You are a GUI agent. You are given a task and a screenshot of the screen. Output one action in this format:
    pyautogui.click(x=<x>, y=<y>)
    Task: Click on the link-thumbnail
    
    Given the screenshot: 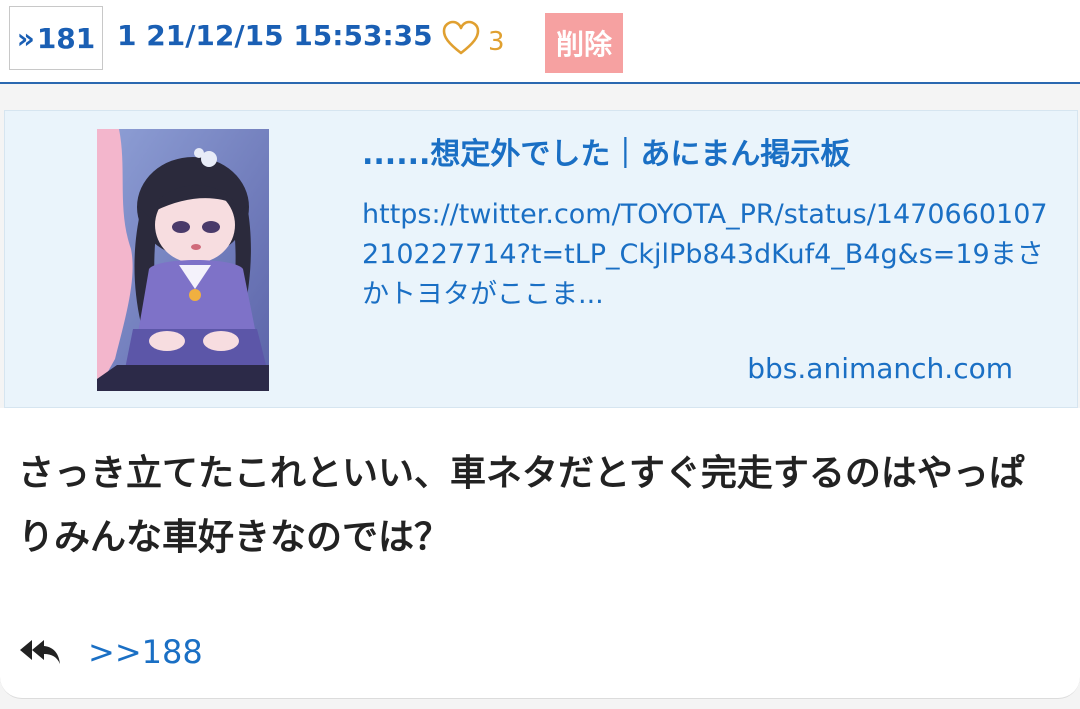 What is the action you would take?
    pyautogui.click(x=183, y=260)
    